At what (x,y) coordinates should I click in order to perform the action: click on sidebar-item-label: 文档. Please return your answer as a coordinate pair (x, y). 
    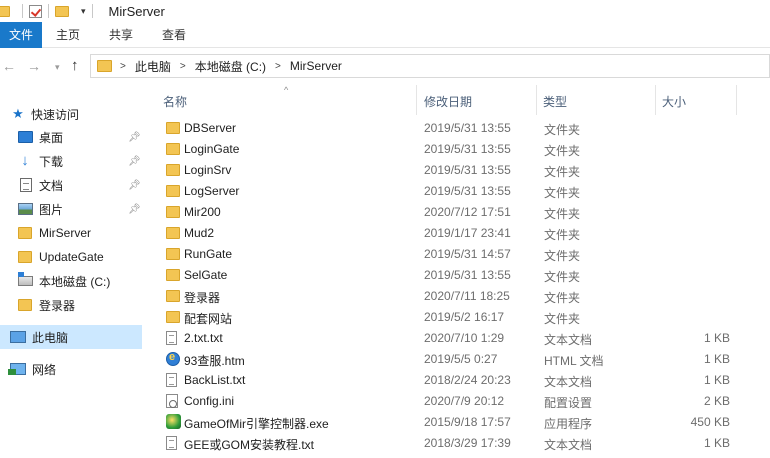
    Looking at the image, I should click on (51, 185).